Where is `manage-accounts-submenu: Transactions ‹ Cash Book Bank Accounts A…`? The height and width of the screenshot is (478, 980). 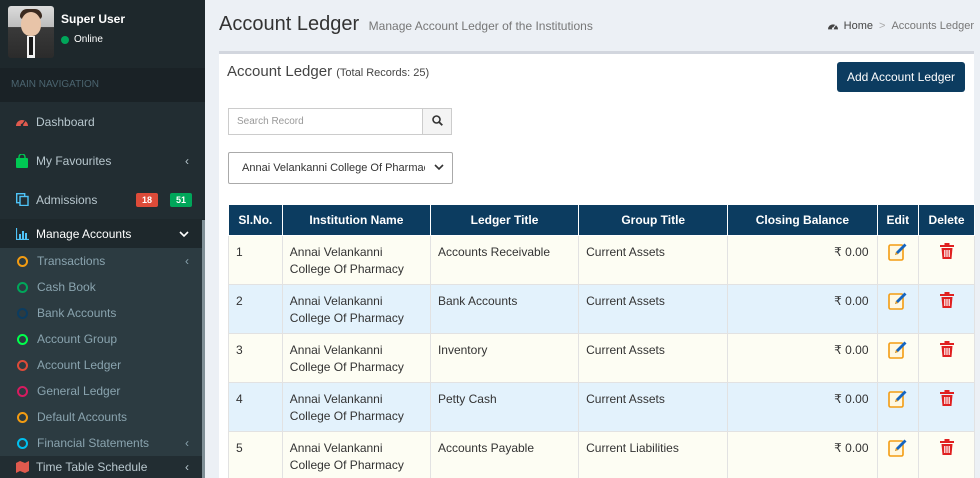 manage-accounts-submenu: Transactions ‹ Cash Book Bank Accounts A… is located at coordinates (102, 352).